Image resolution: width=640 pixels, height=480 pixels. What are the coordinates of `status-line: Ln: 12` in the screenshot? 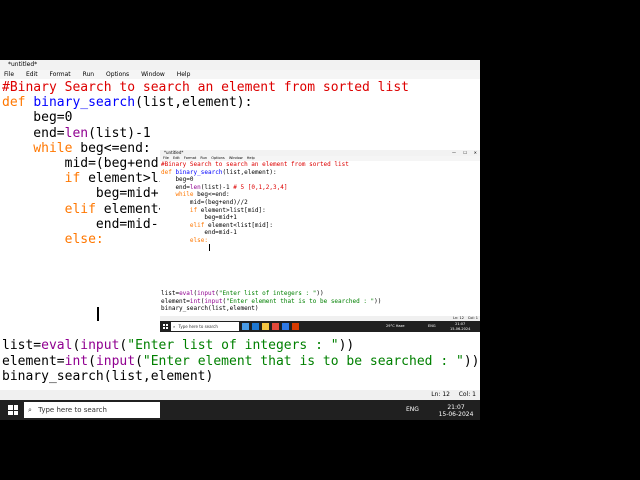 It's located at (440, 394).